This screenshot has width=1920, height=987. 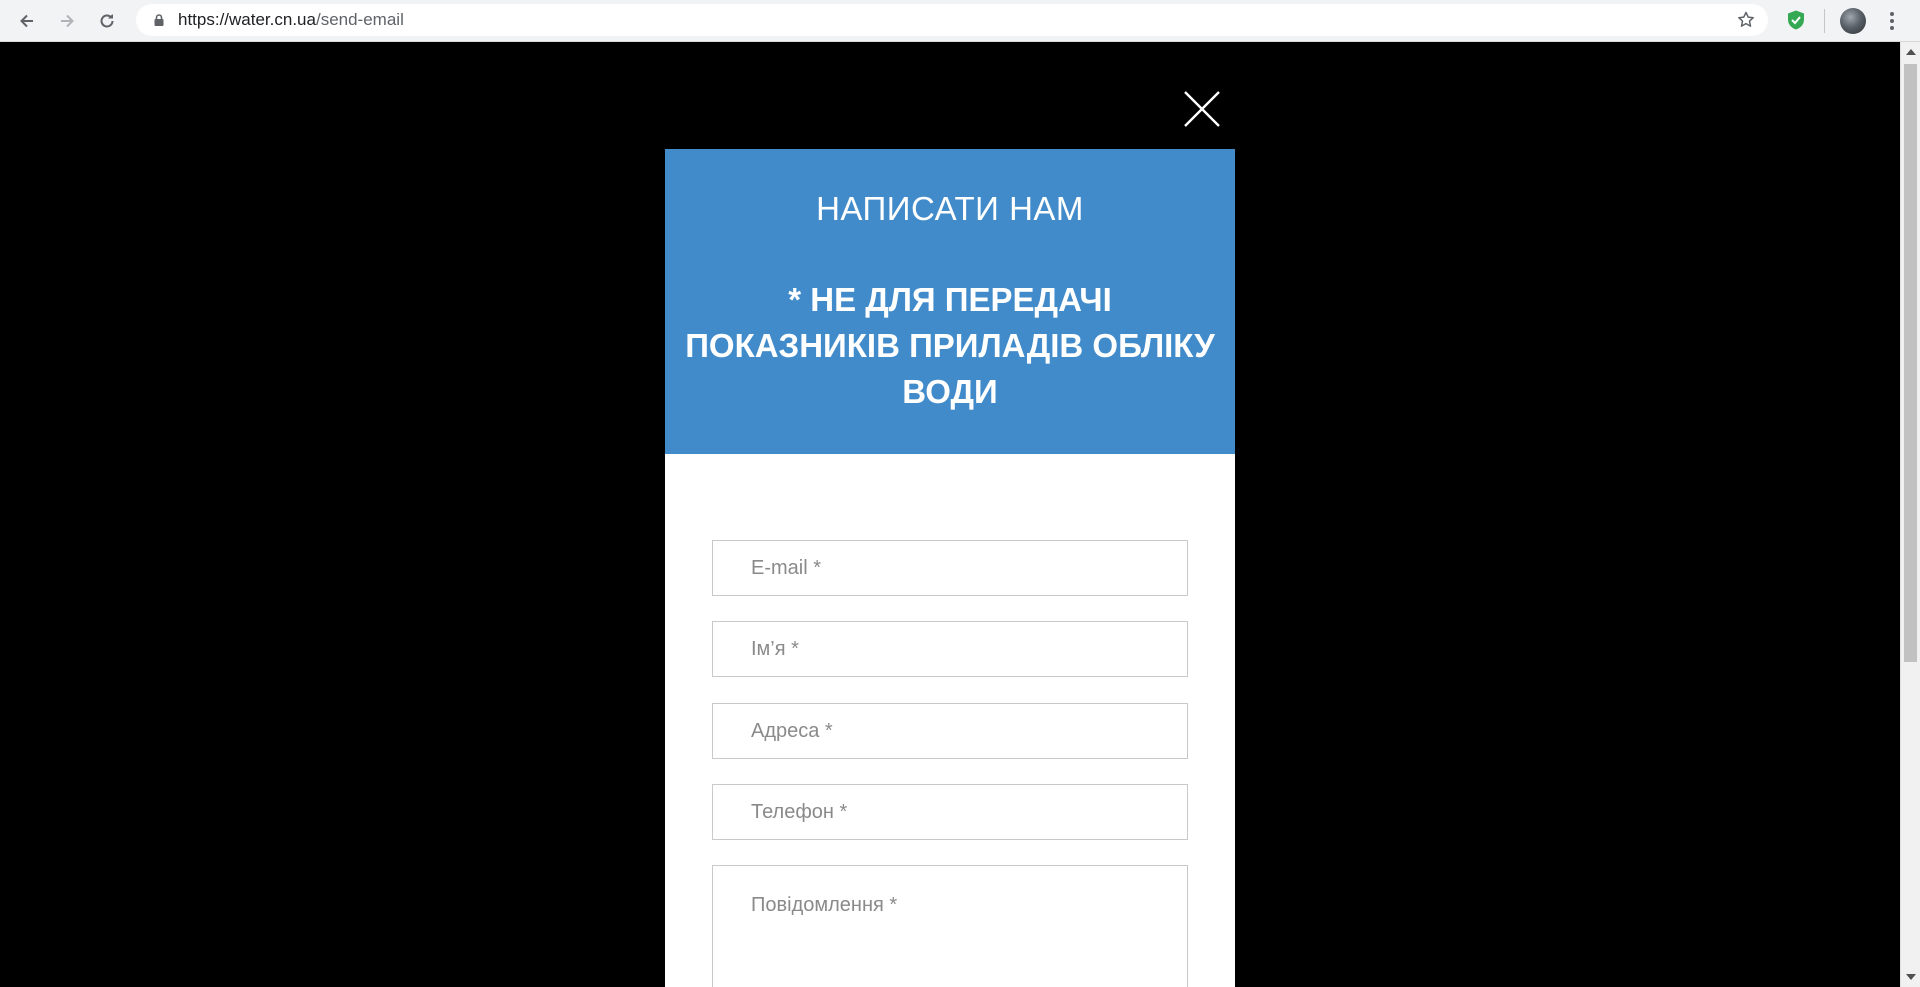 I want to click on browser-toolbar: https://water.cn.ua/send-email, so click(x=960, y=21).